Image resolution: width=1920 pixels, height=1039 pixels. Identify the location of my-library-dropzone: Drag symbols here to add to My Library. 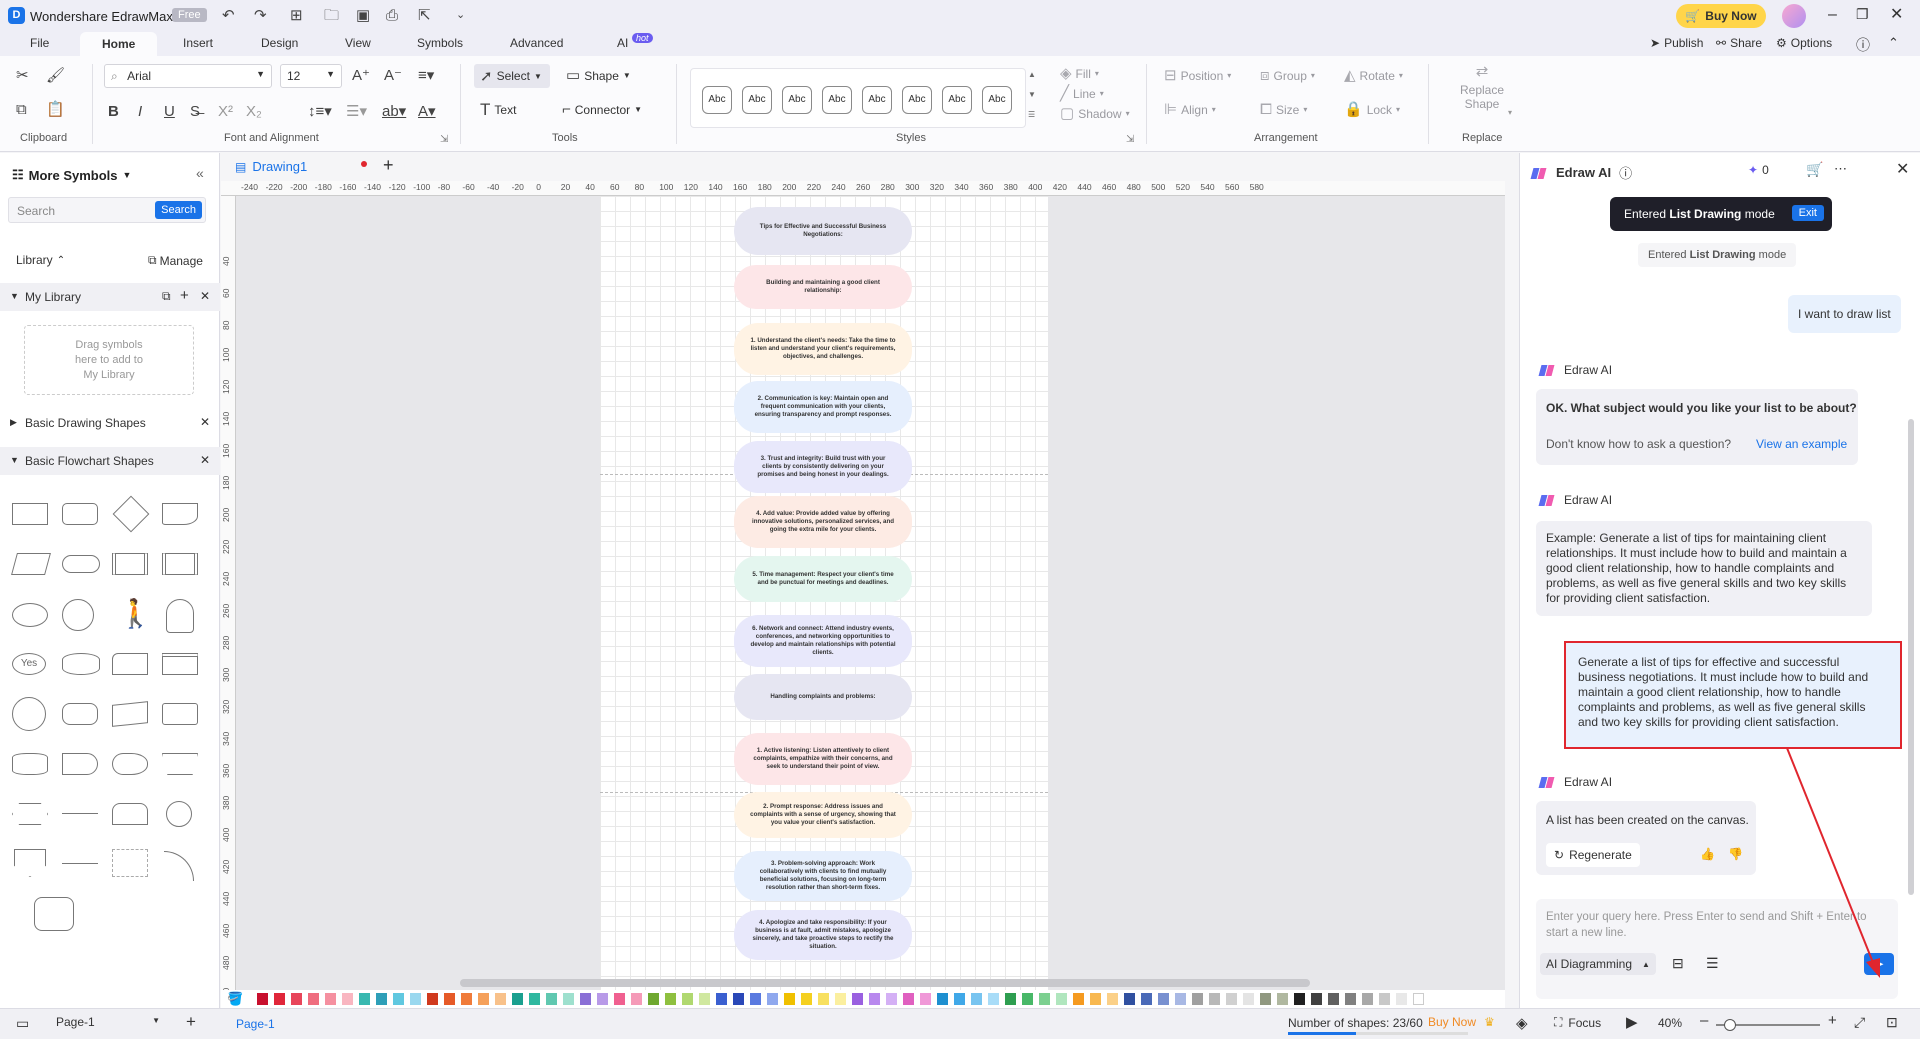
(109, 360).